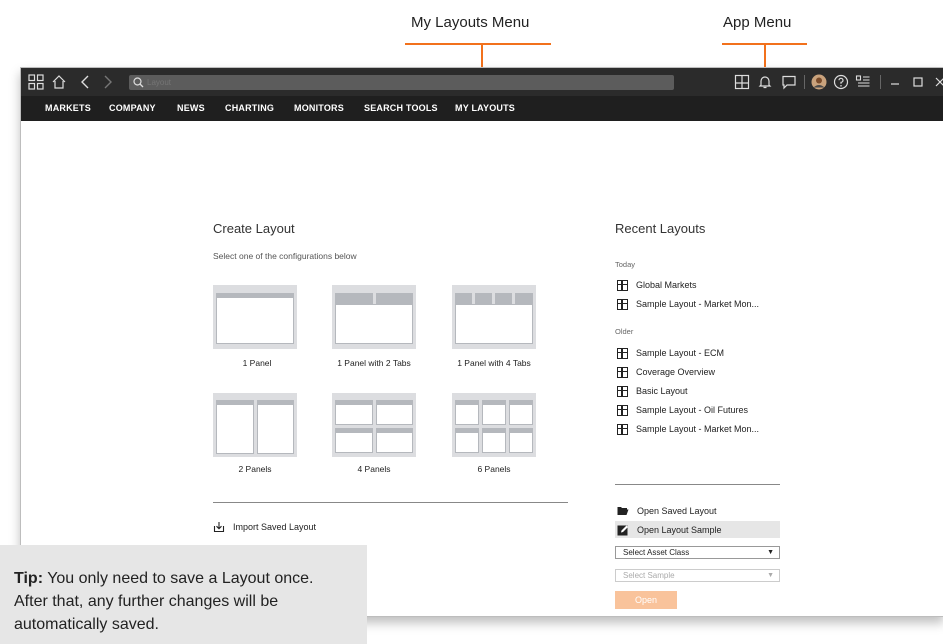 Image resolution: width=943 pixels, height=644 pixels. What do you see at coordinates (374, 425) in the screenshot?
I see `layout-option-4-panels` at bounding box center [374, 425].